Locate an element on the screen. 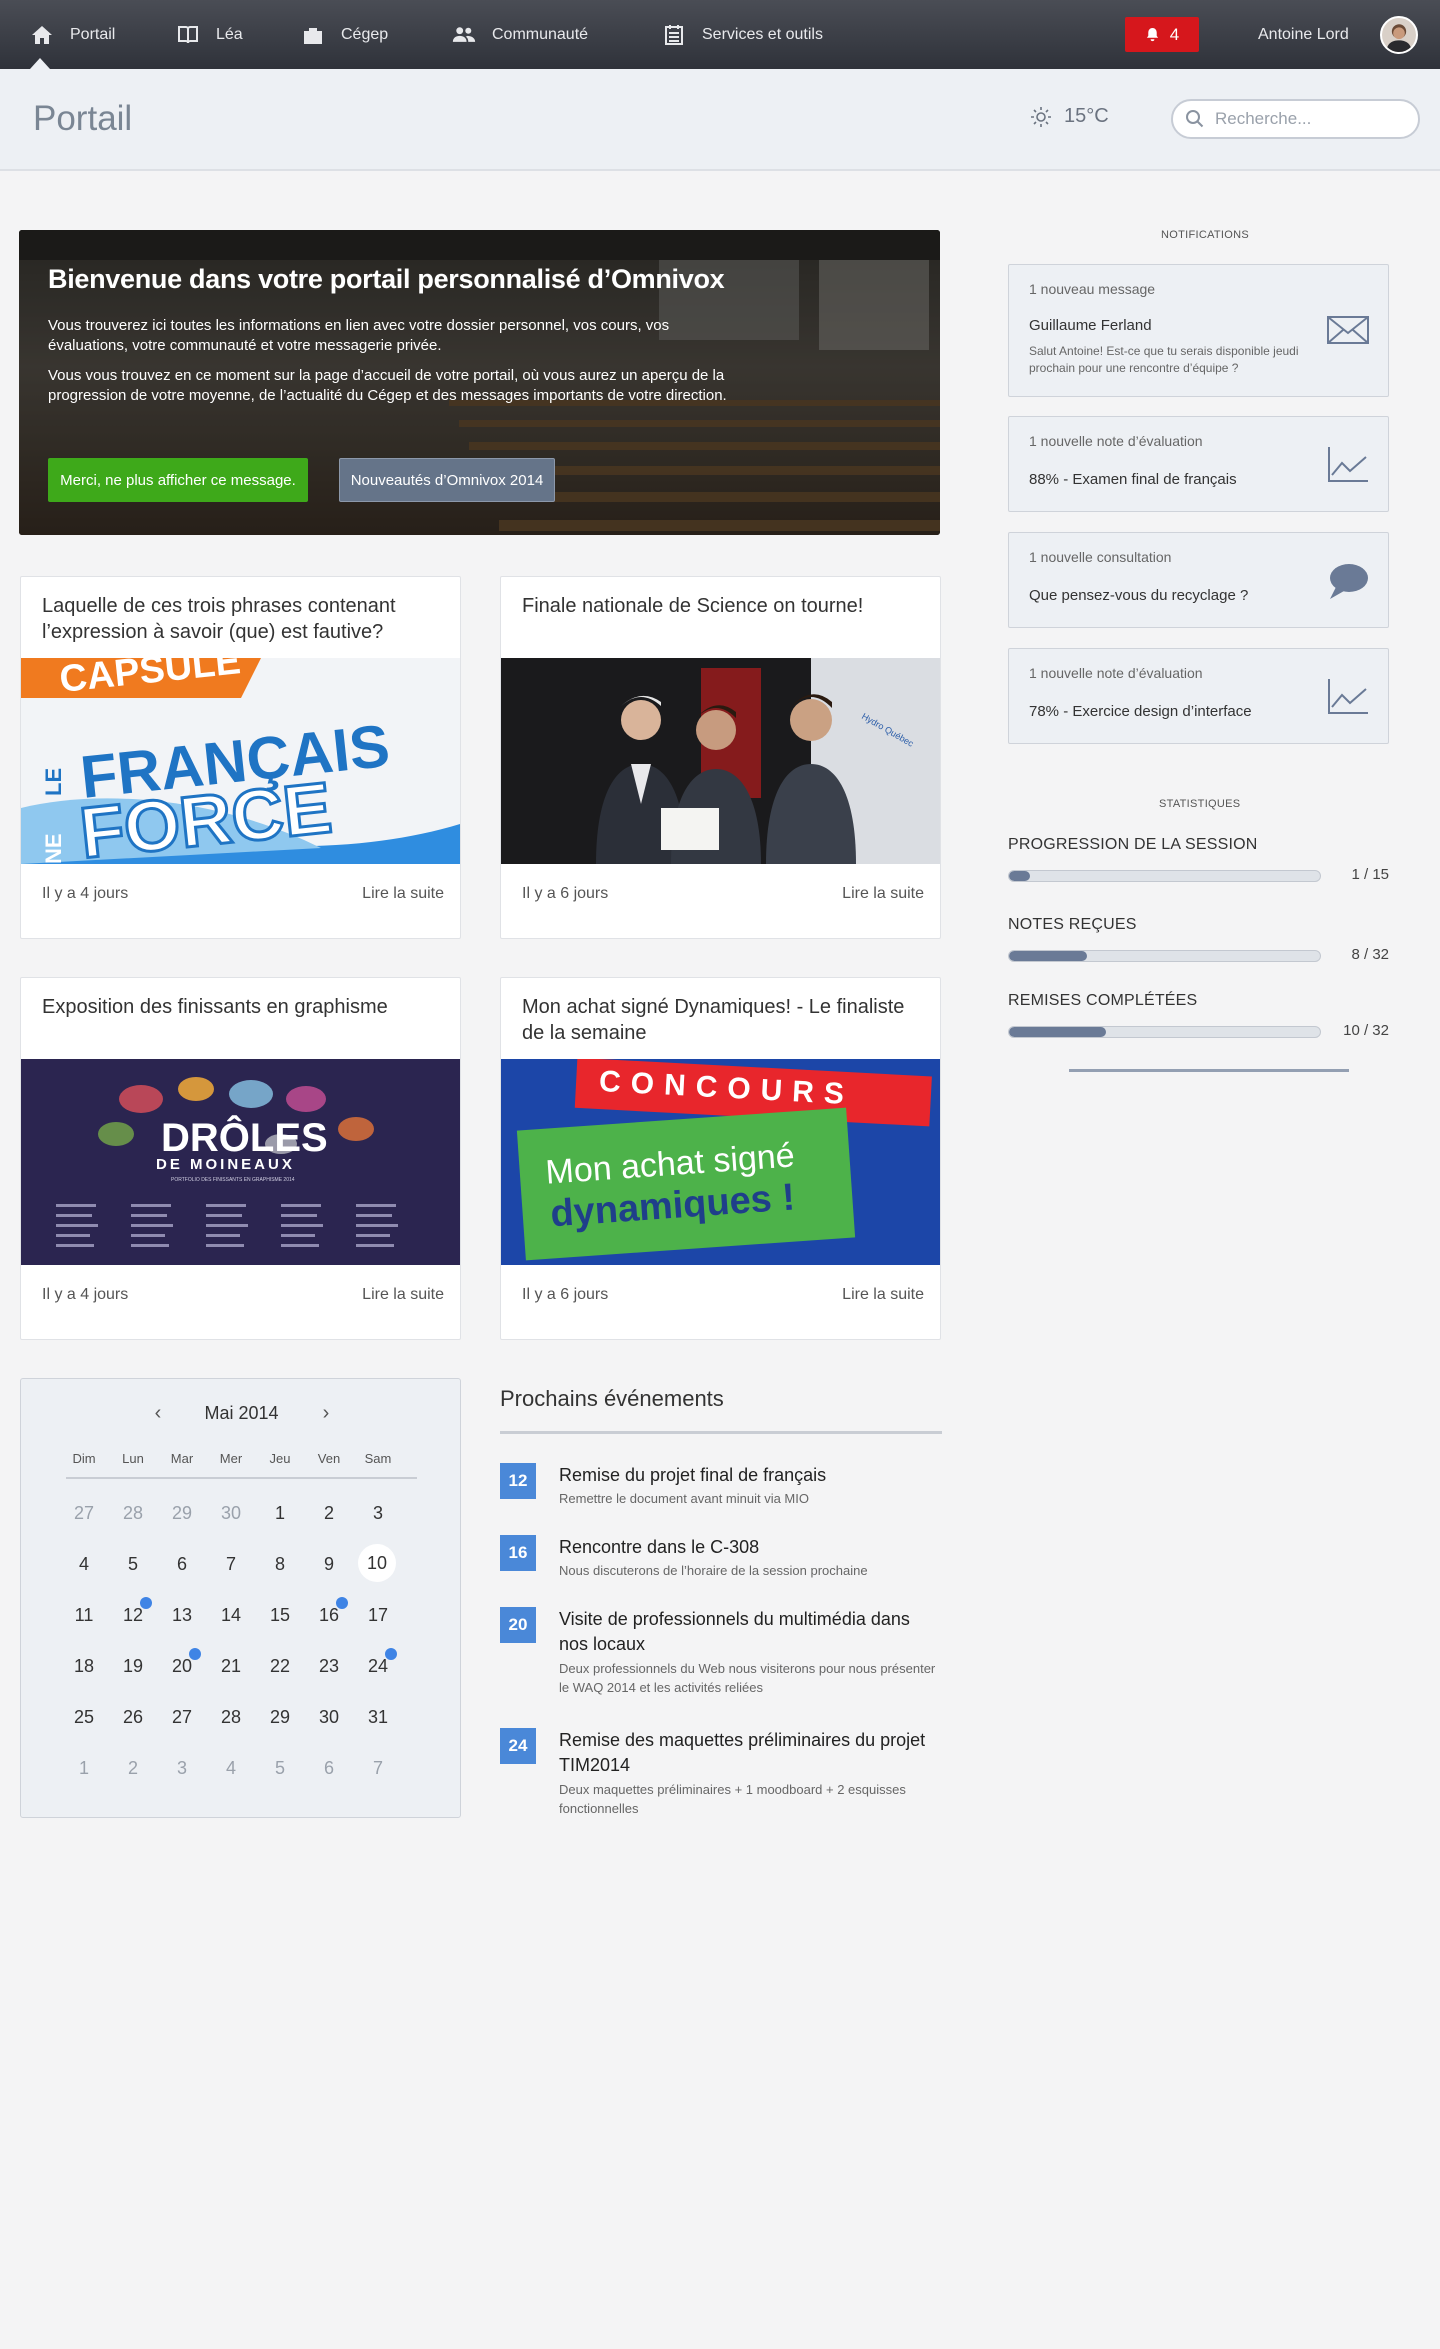 This screenshot has width=1440, height=2349. whats-new-button: Nouveautés d’Omnivox 2014 is located at coordinates (447, 480).